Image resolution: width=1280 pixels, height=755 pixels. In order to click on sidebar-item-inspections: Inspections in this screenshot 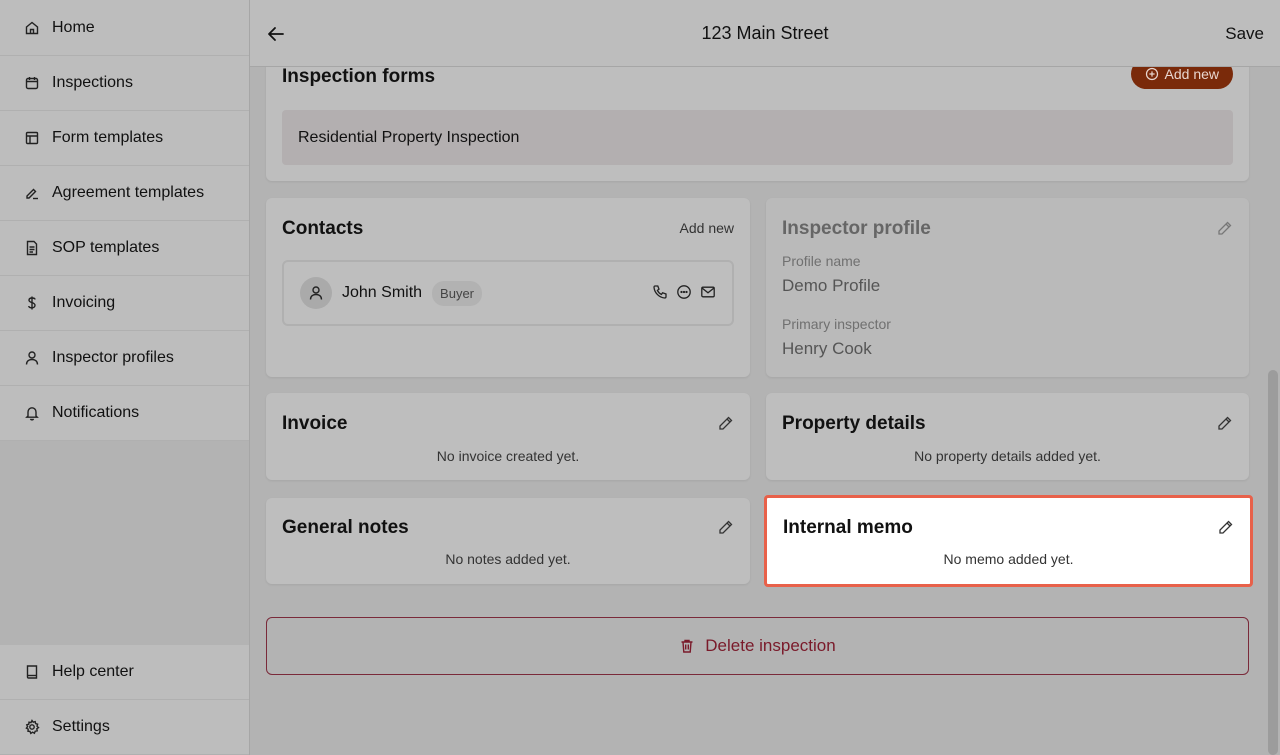, I will do `click(124, 83)`.